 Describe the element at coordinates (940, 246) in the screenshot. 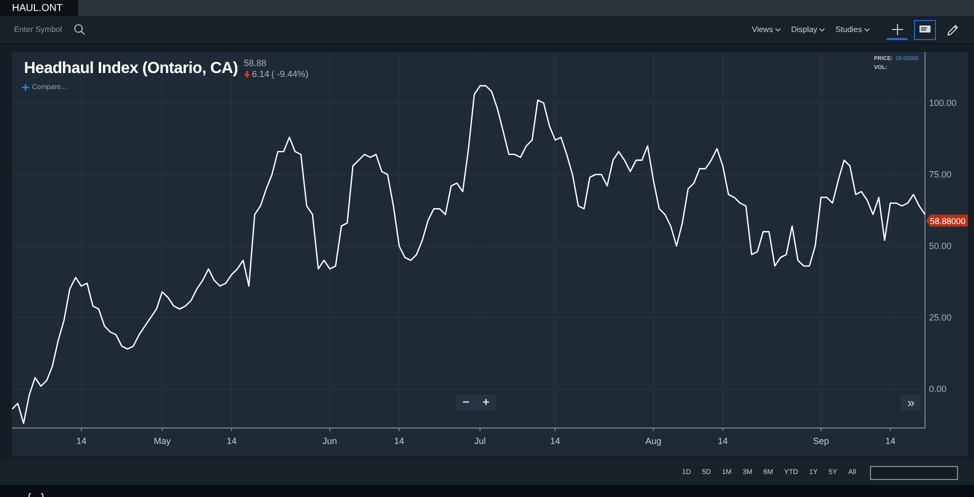

I see `y-axis-label: 50.00` at that location.